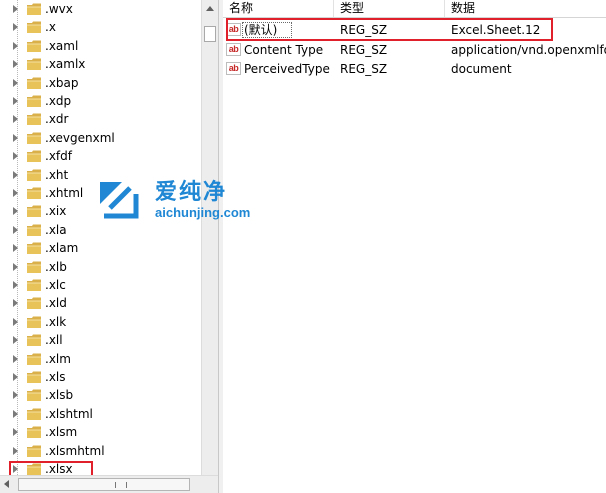 Image resolution: width=606 pixels, height=493 pixels. Describe the element at coordinates (54, 340) in the screenshot. I see `tree-item-label: .xll` at that location.